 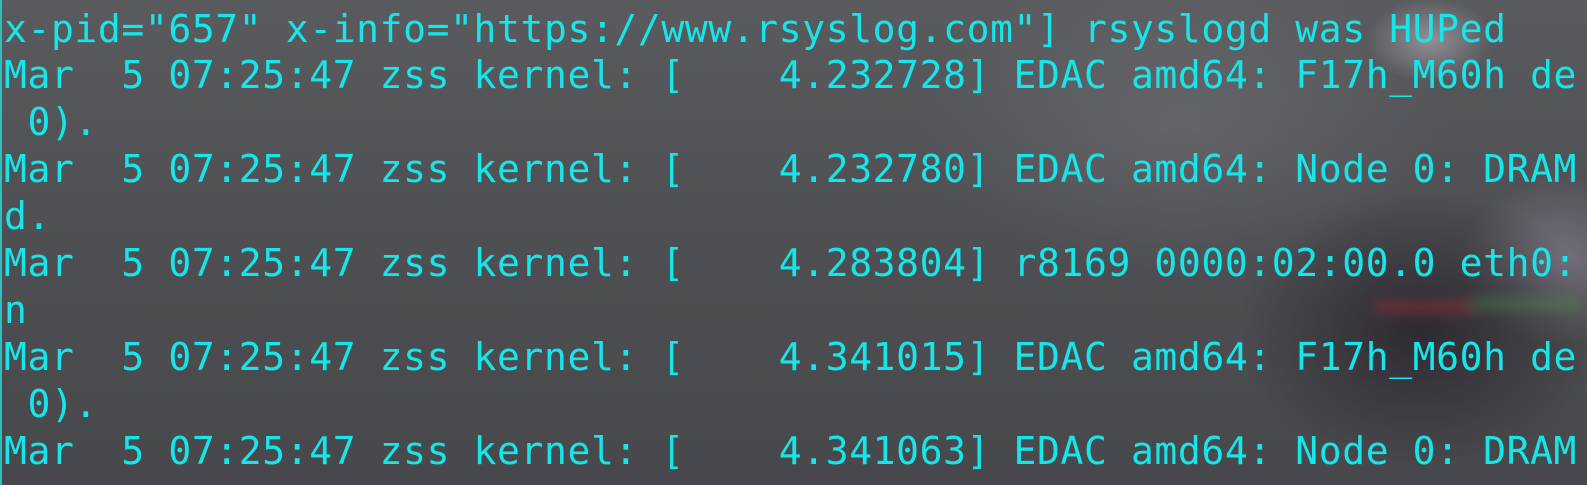 What do you see at coordinates (51, 404) in the screenshot?
I see `log-line-9: 0).` at bounding box center [51, 404].